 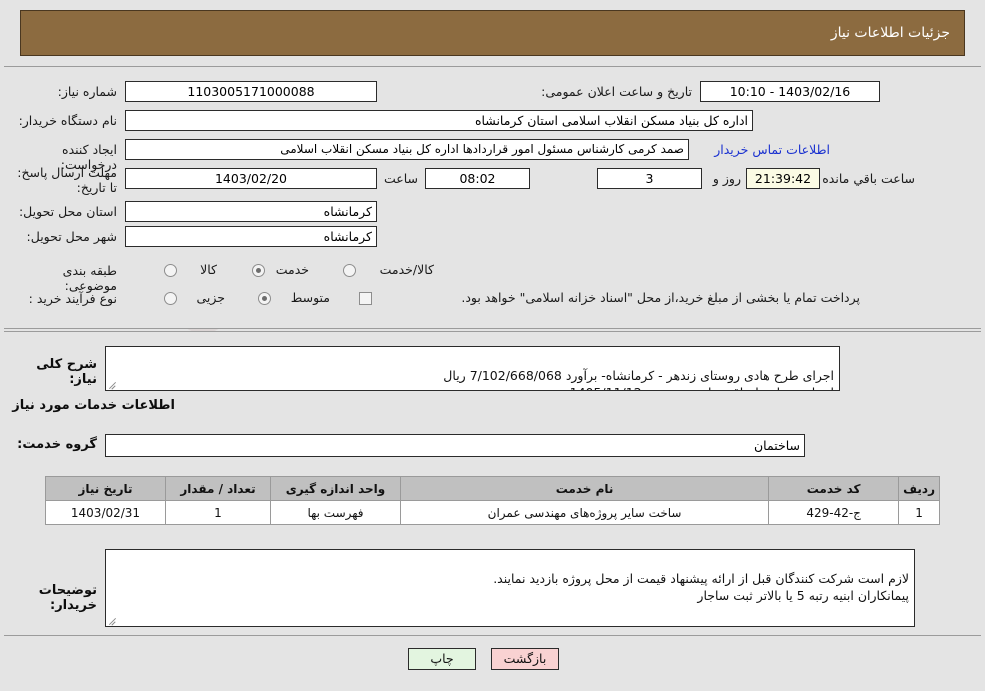 What do you see at coordinates (72, 298) in the screenshot?
I see `purchase-process-label: نوع فرآیند خرید :` at bounding box center [72, 298].